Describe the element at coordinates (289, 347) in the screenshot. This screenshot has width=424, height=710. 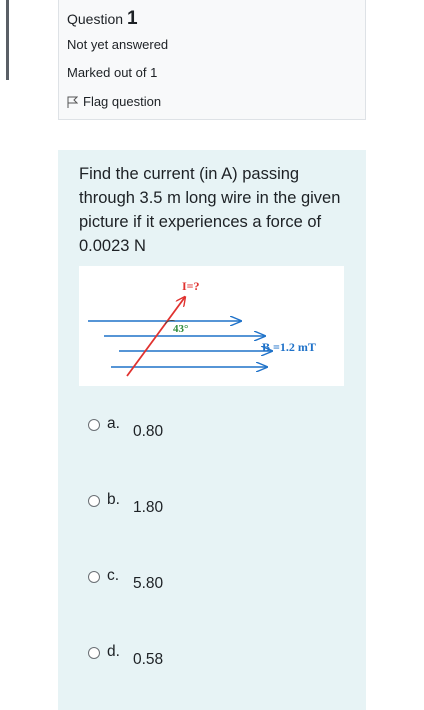
I see `field-label: B =1.2 mT` at that location.